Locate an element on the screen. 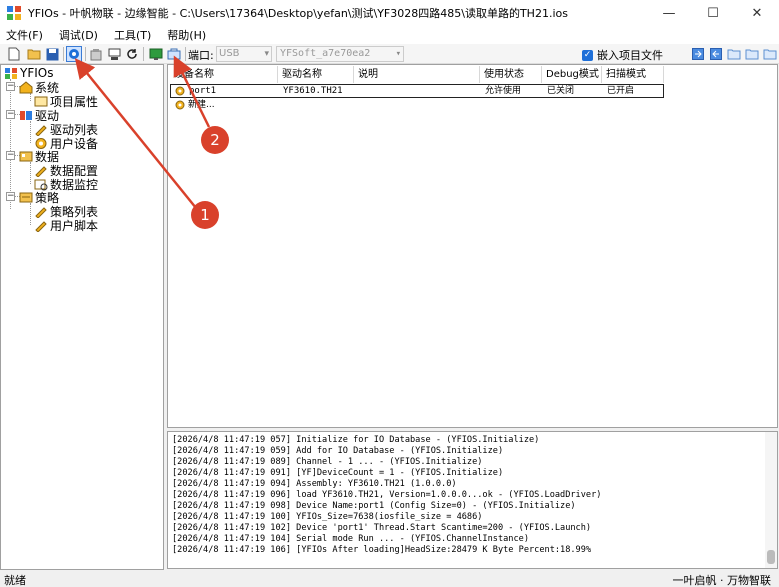 This screenshot has width=779, height=587. annotation-marker-2: 2 is located at coordinates (215, 140).